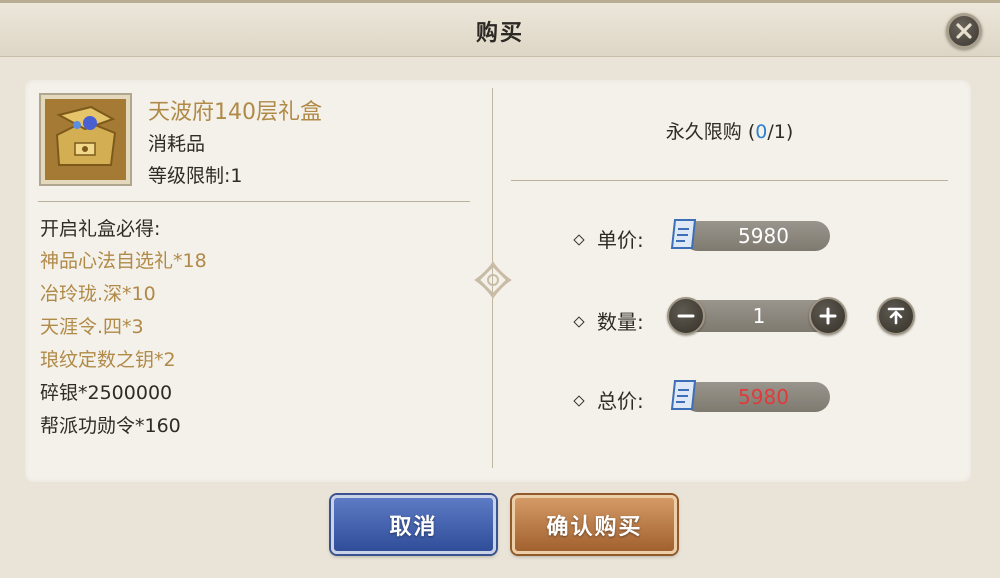  Describe the element at coordinates (620, 401) in the screenshot. I see `total-price-label: 总价:` at that location.